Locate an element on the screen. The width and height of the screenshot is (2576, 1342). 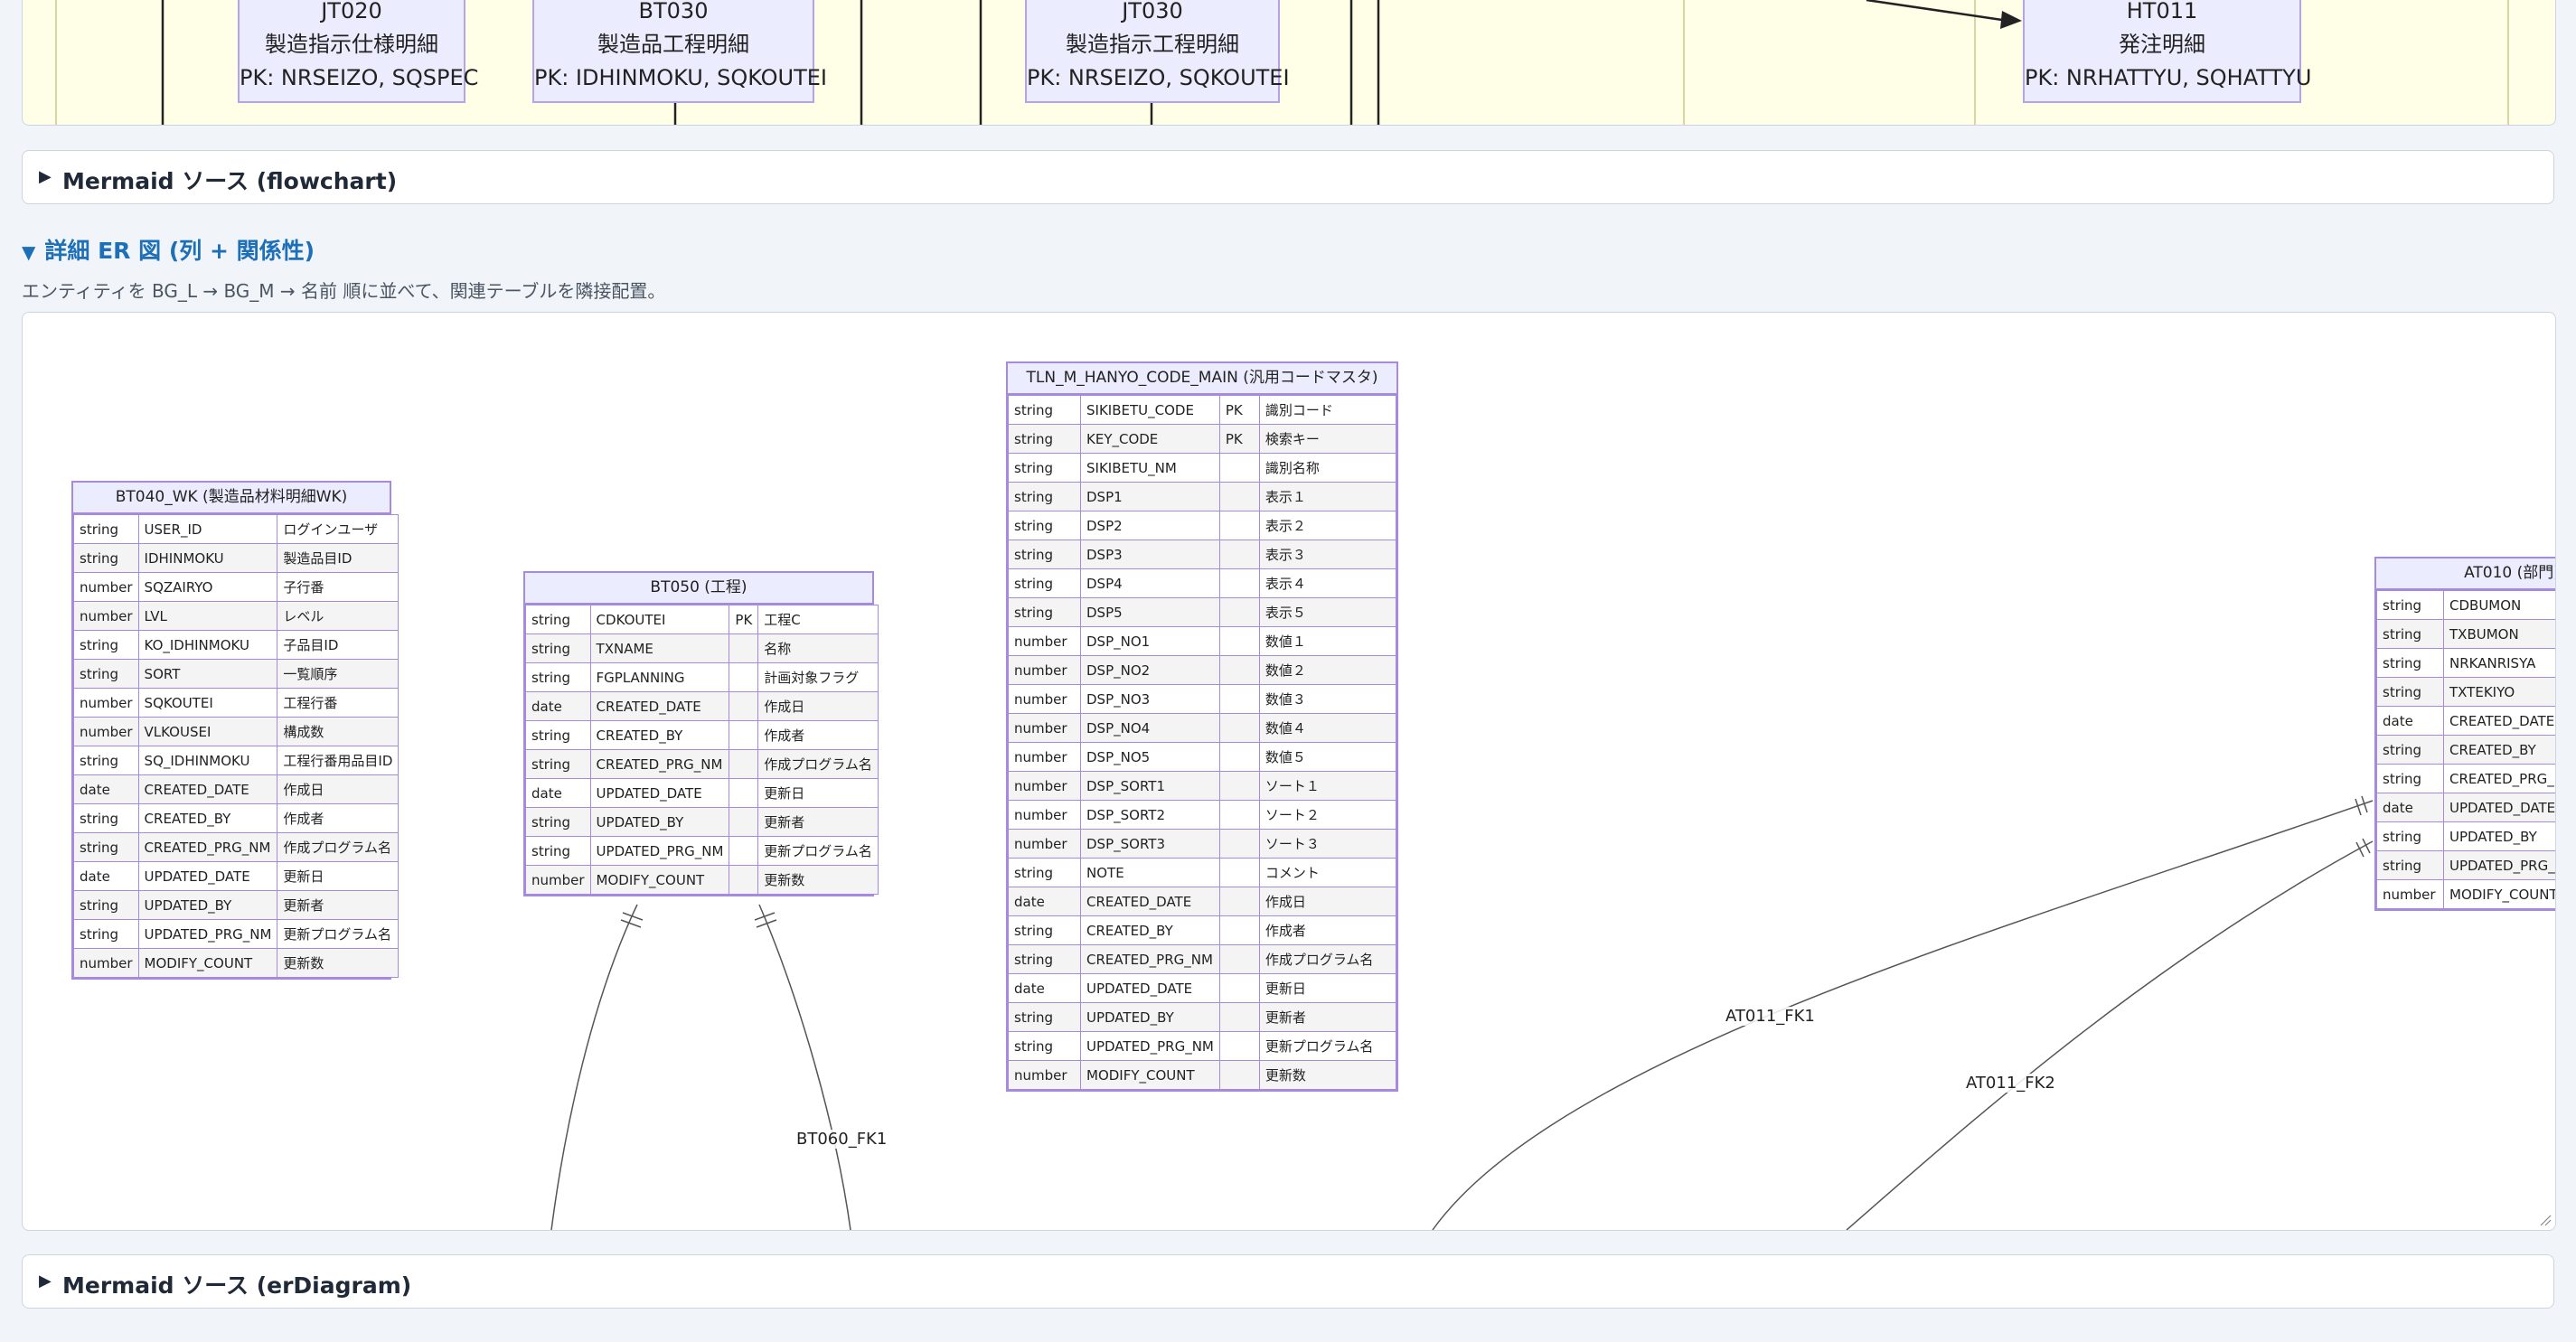
entity-attribute-row: string IDHINMOKU 製造品目ID is located at coordinates (236, 558).